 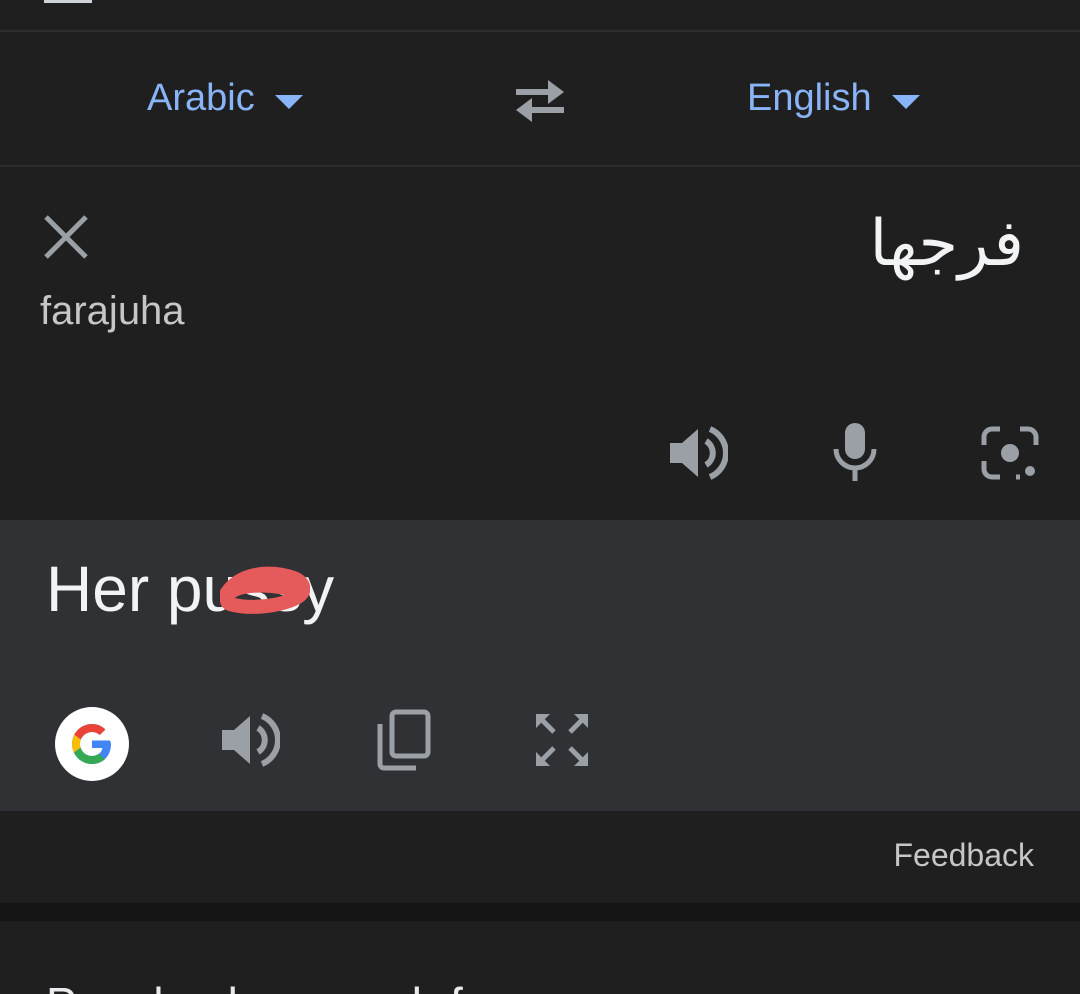 I want to click on google-g-icon, so click(x=91, y=744).